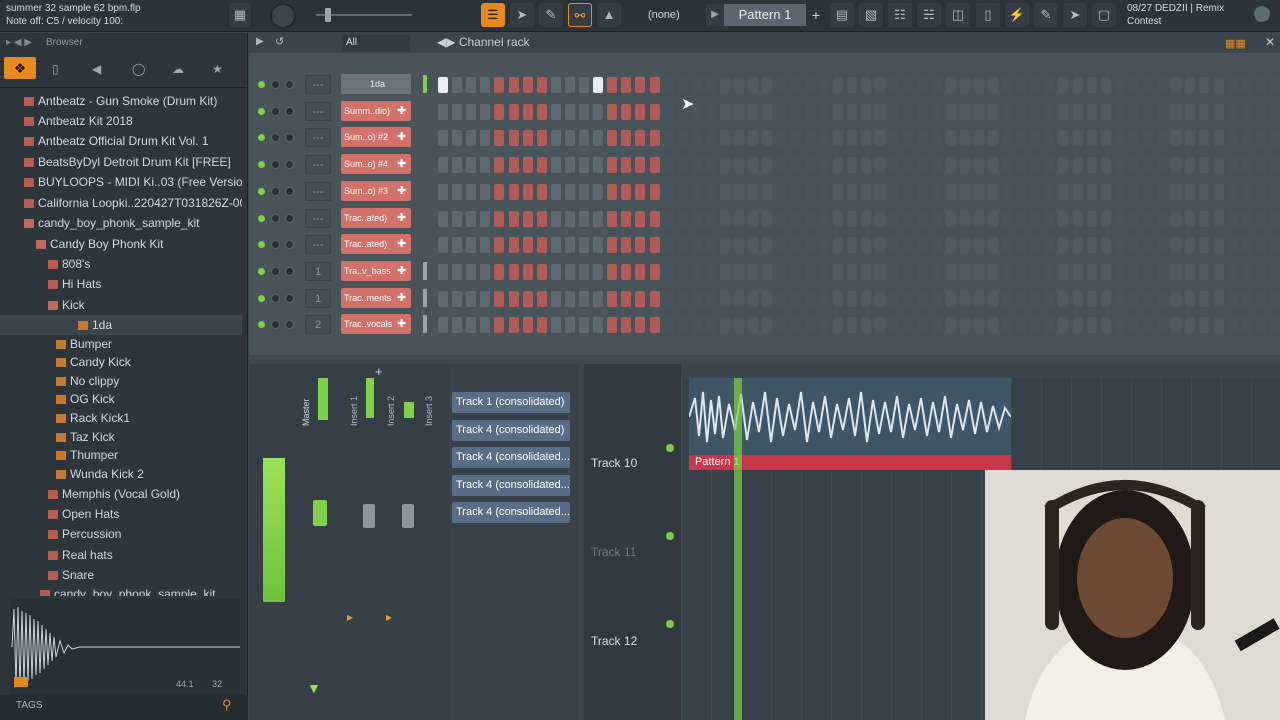 The image size is (1280, 720). What do you see at coordinates (425, 297) in the screenshot?
I see `channel-select-indicator` at bounding box center [425, 297].